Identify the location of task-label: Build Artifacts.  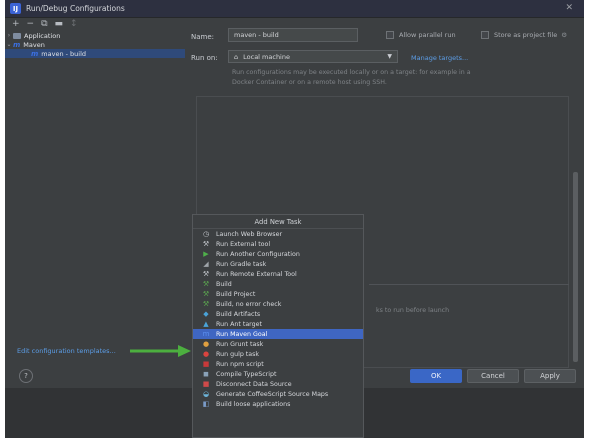
(238, 314).